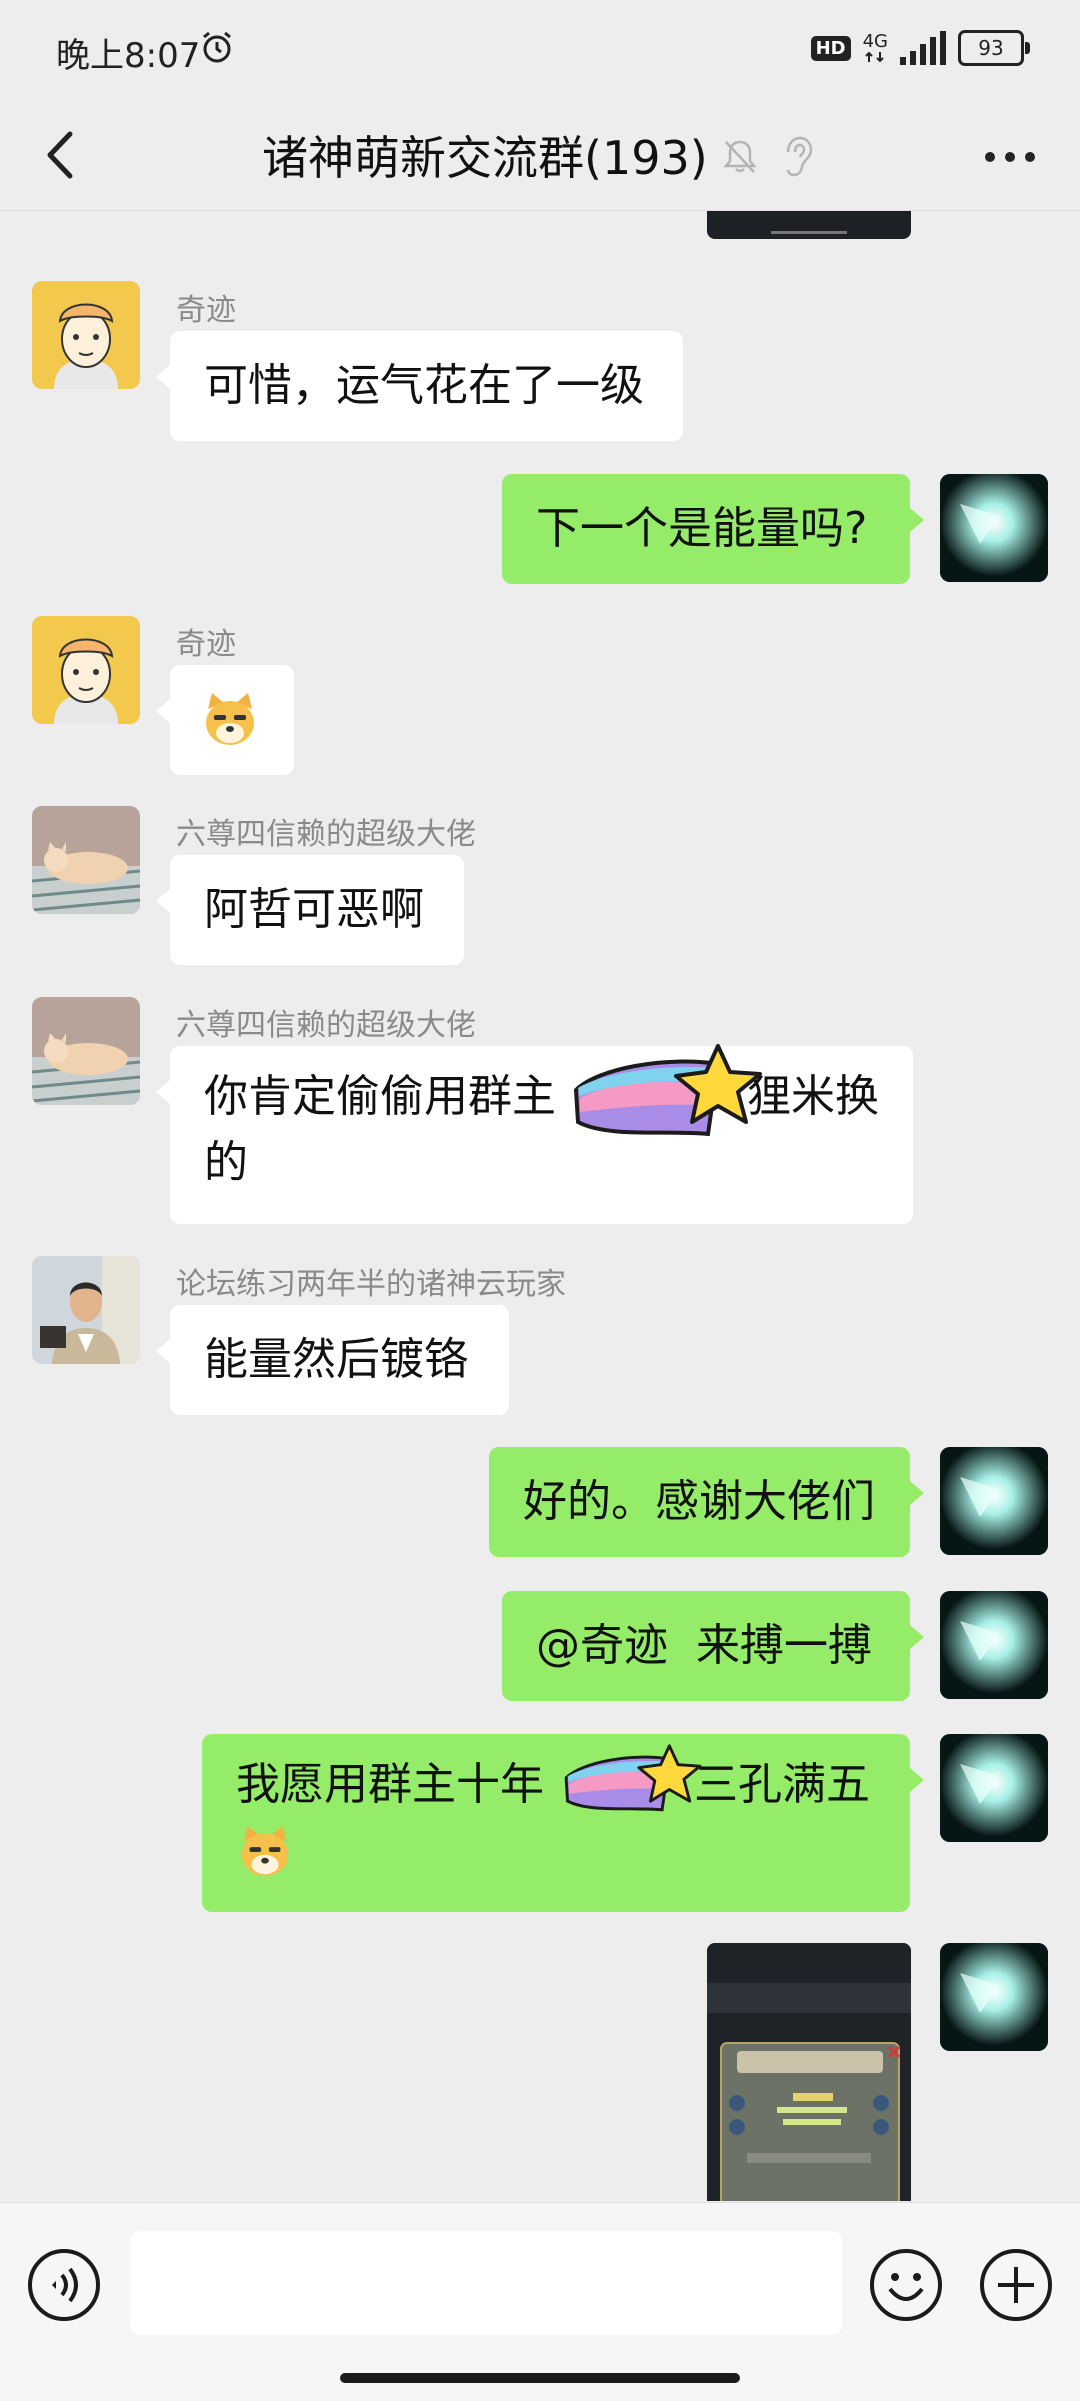 The height and width of the screenshot is (2401, 1080). What do you see at coordinates (424, 385) in the screenshot?
I see `message-text: 可惜，运气花在了一级` at bounding box center [424, 385].